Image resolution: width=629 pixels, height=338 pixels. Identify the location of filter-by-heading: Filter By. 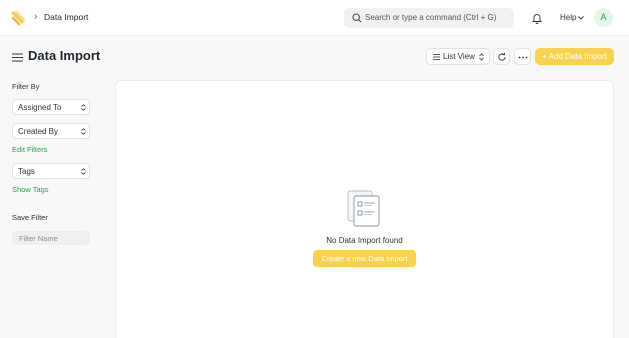
(26, 86).